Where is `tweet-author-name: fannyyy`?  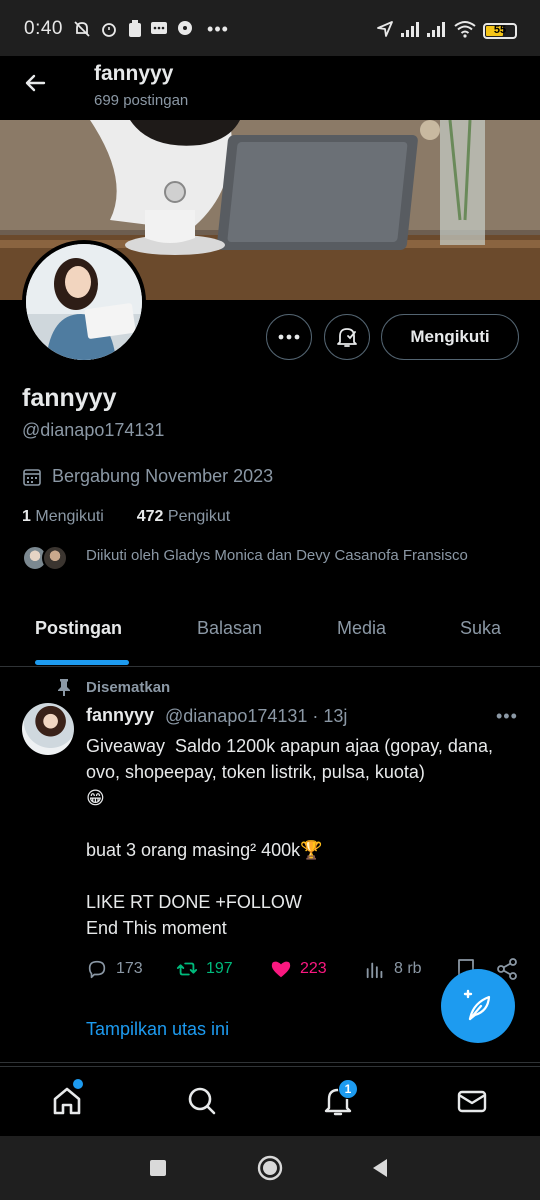
tweet-author-name: fannyyy is located at coordinates (120, 715).